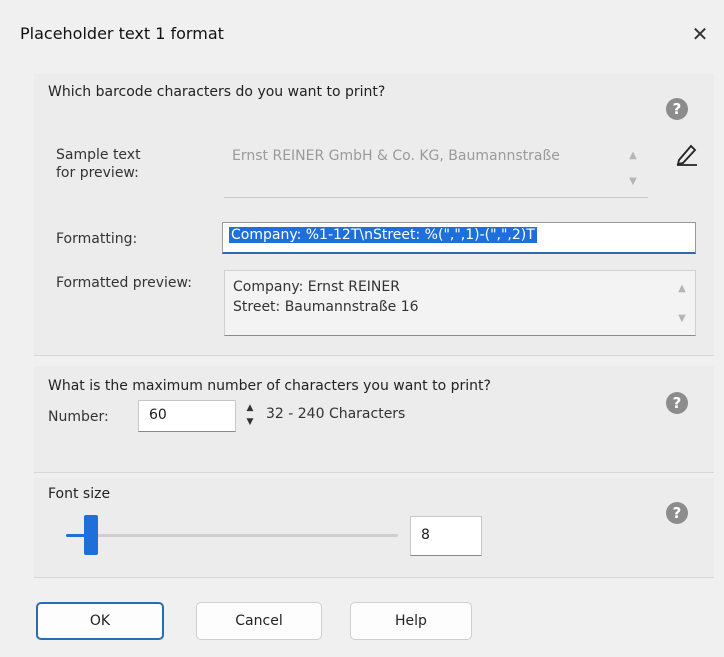 The image size is (724, 657). I want to click on formatted-preview-label: Formatted preview:, so click(124, 283).